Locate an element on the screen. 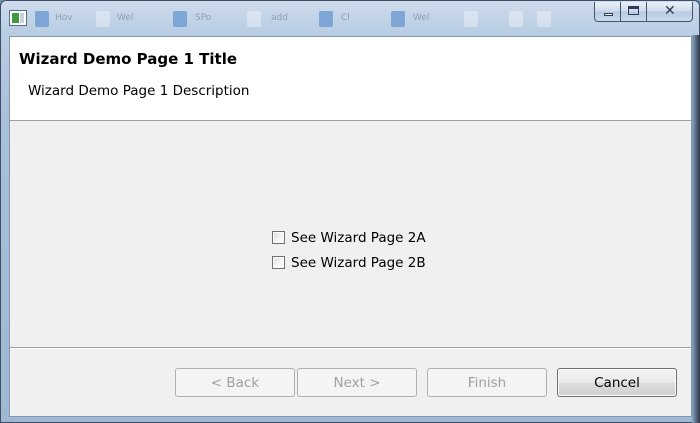  caption-buttons: ✕ is located at coordinates (643, 12).